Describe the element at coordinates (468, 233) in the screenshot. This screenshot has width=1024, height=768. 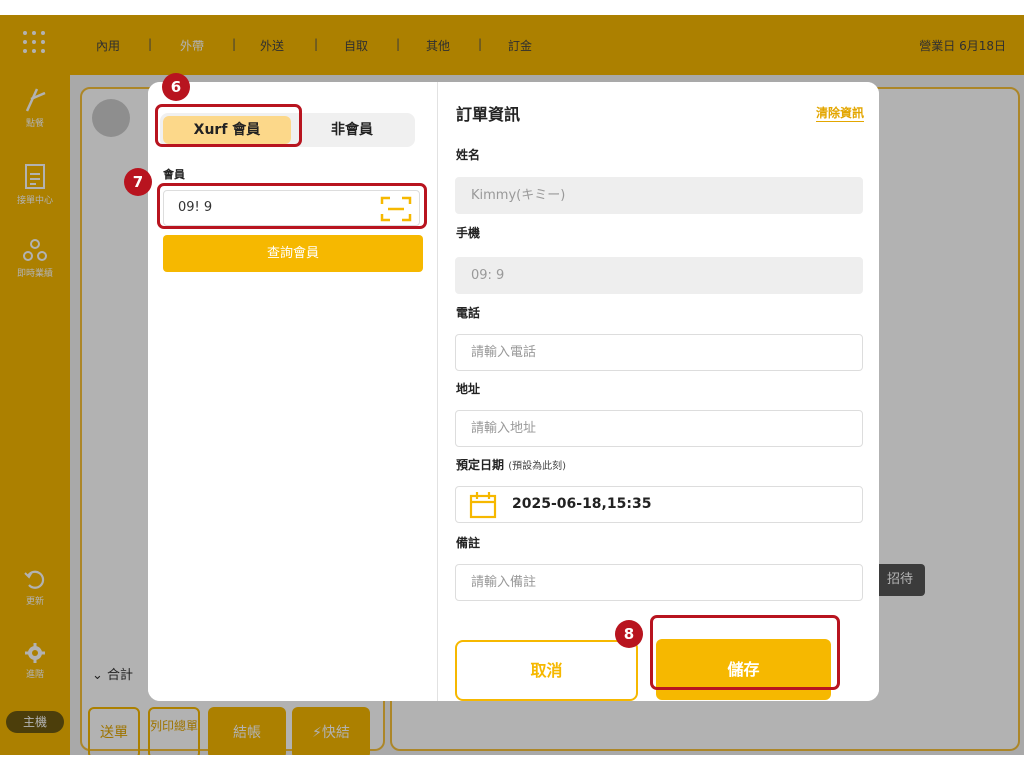
I see `mobile-label: 手機` at that location.